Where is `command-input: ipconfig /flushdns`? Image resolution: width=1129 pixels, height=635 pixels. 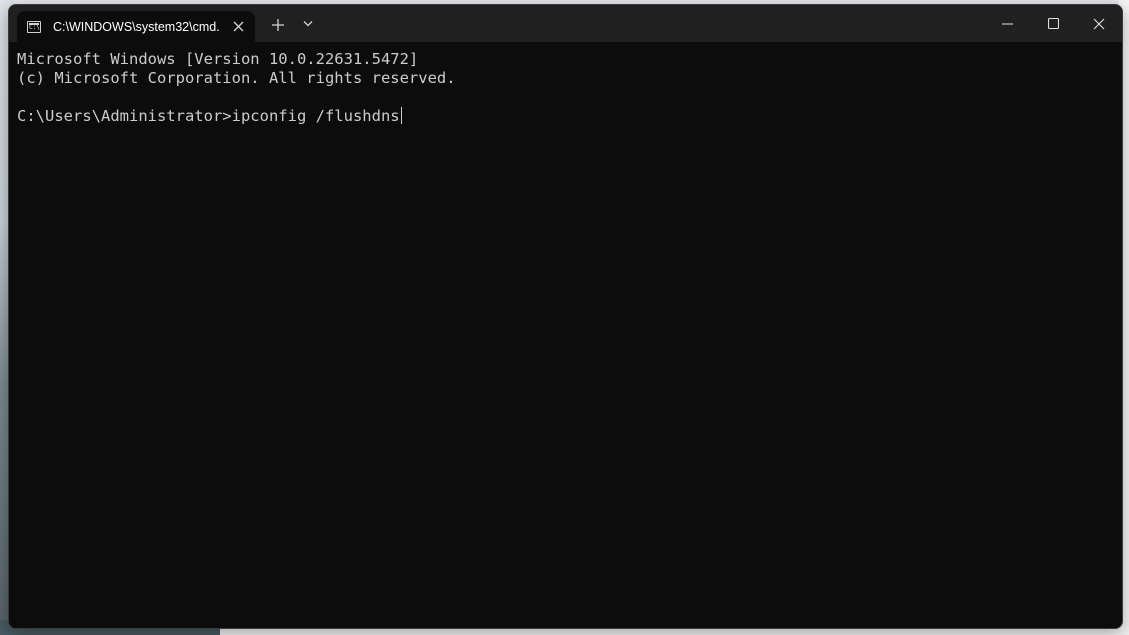
command-input: ipconfig /flushdns is located at coordinates (316, 116).